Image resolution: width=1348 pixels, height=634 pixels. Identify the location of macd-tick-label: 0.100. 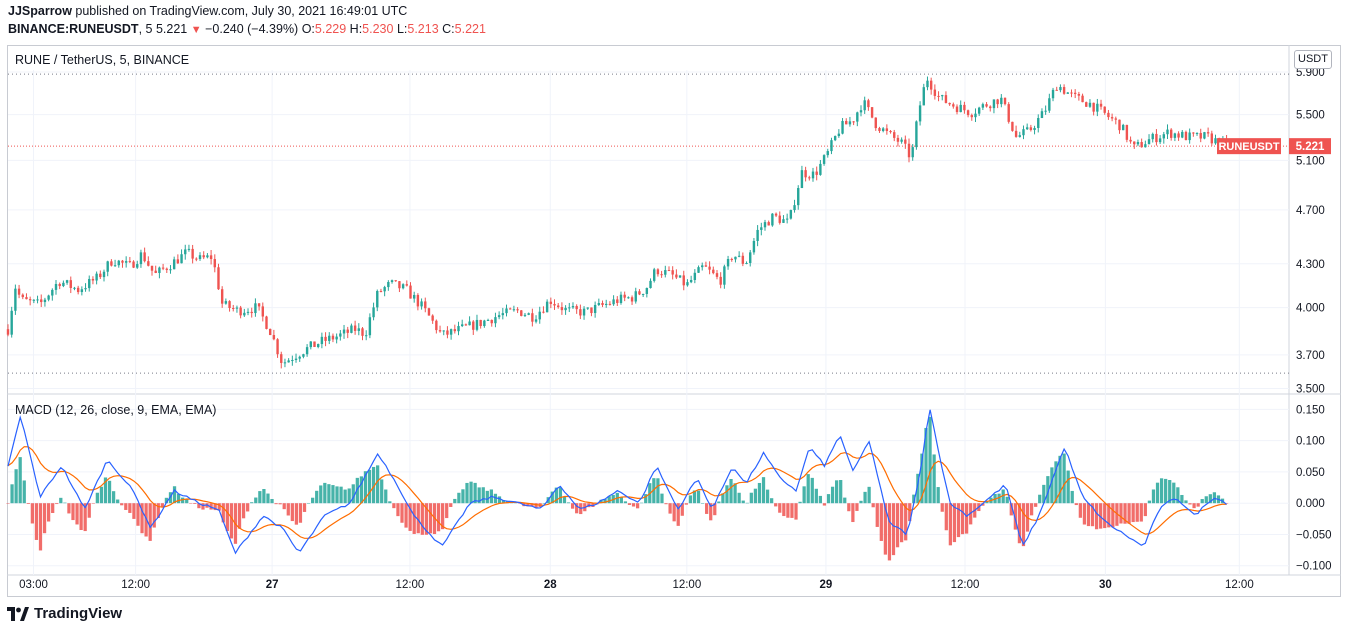
(1310, 442).